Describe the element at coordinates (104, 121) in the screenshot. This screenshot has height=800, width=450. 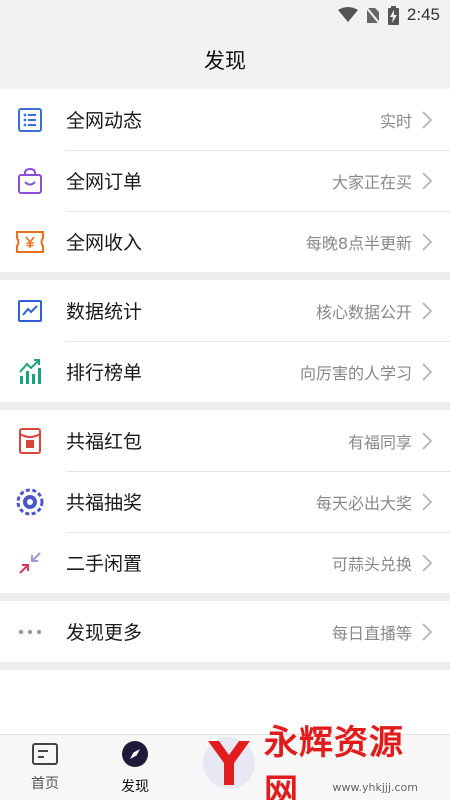
I see `menu-item-label: 全网动态` at that location.